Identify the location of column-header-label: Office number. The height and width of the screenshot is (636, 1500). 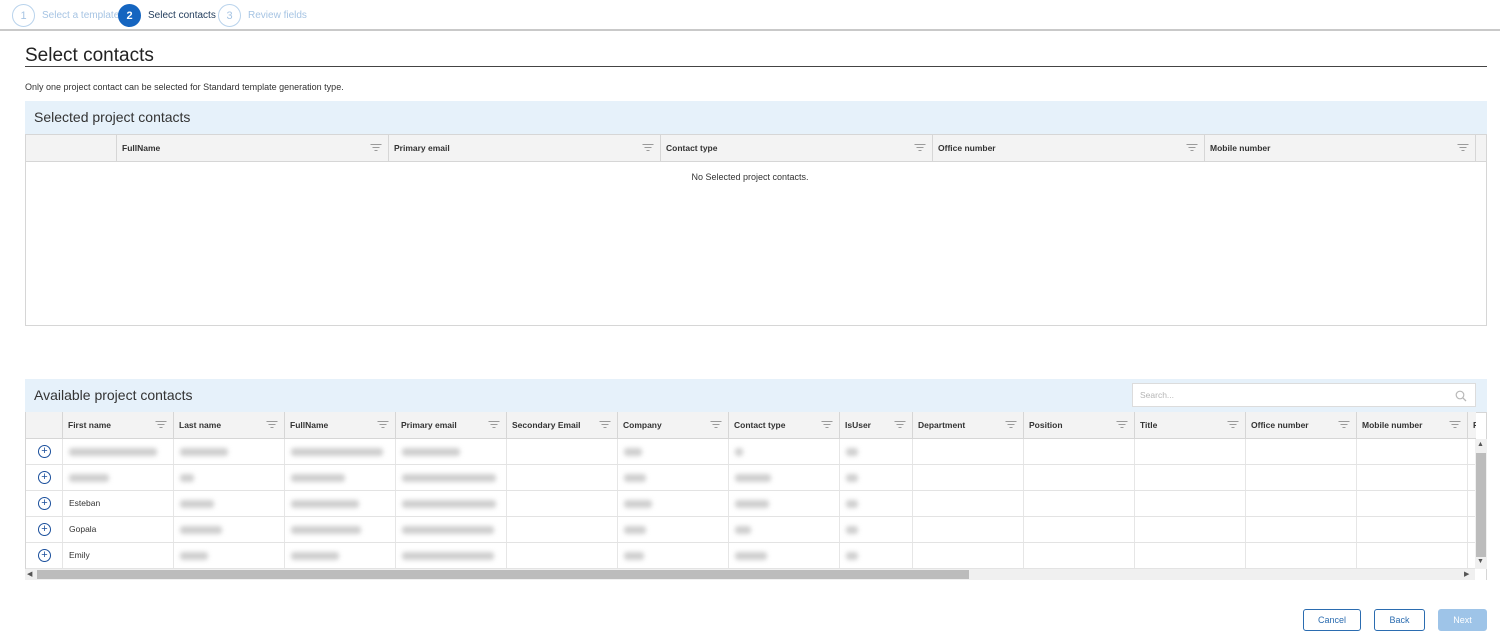
(1280, 425).